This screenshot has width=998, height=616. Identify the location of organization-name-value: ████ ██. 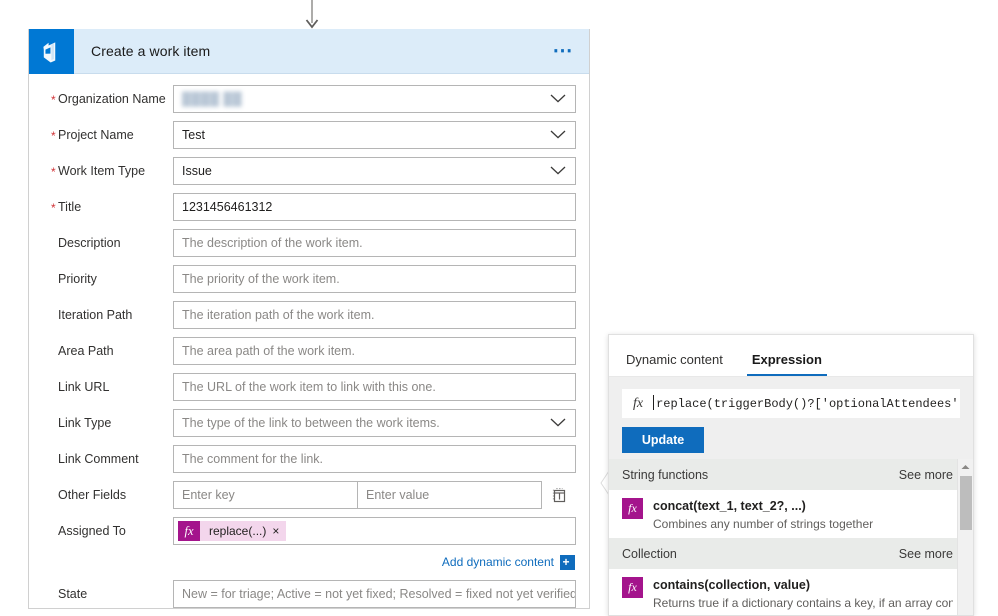
(212, 99).